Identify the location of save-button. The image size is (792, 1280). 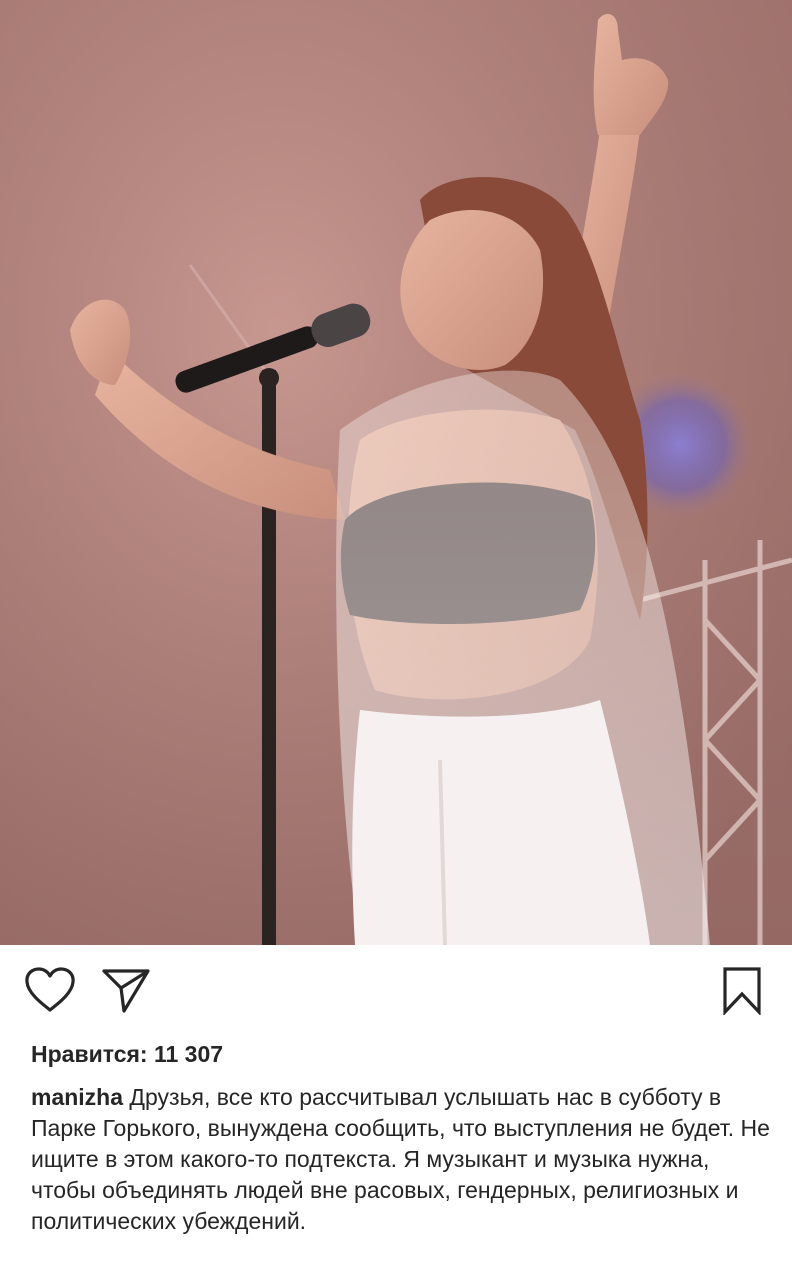
(742, 990).